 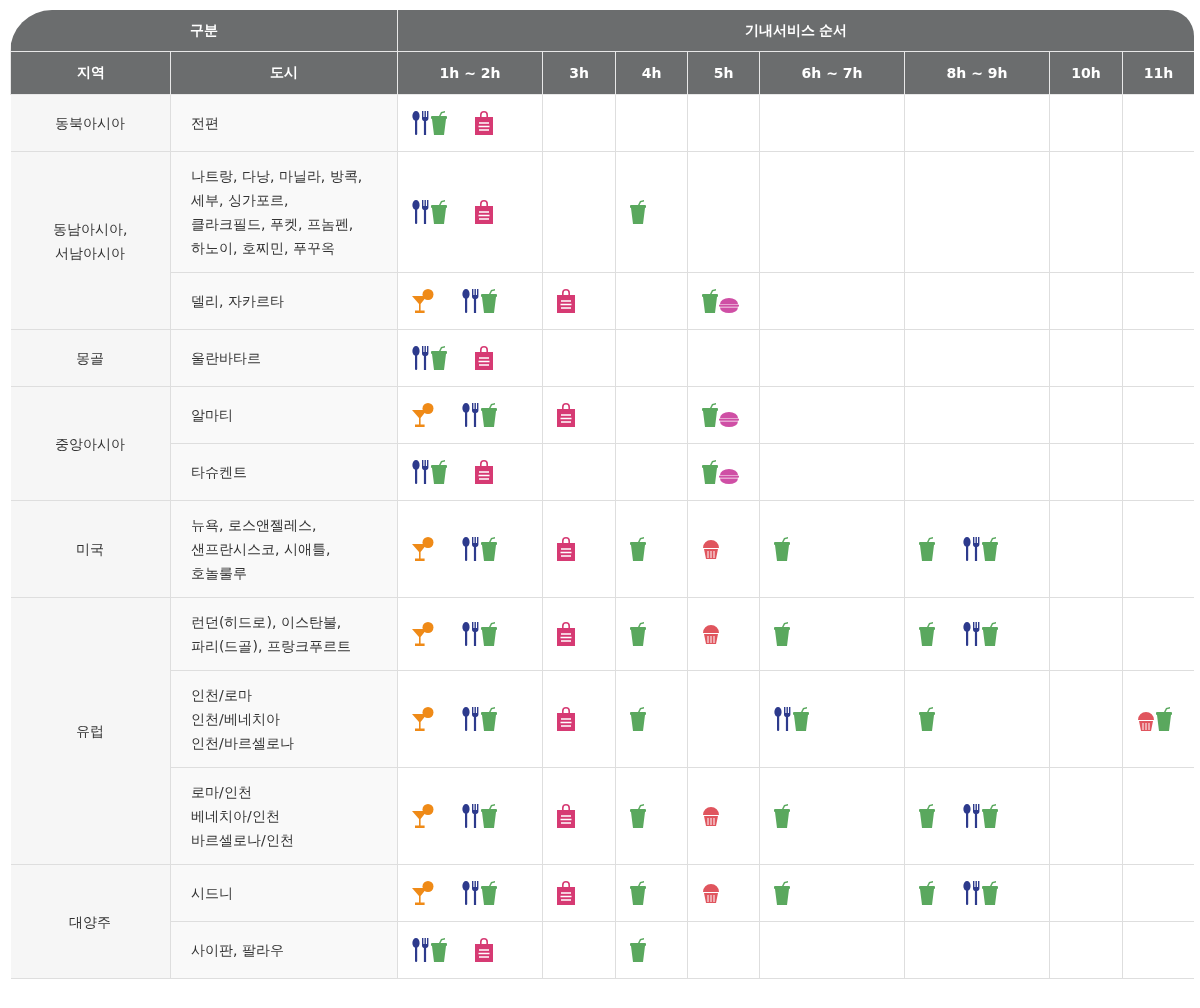 I want to click on city-cell: 알마티, so click(x=284, y=415).